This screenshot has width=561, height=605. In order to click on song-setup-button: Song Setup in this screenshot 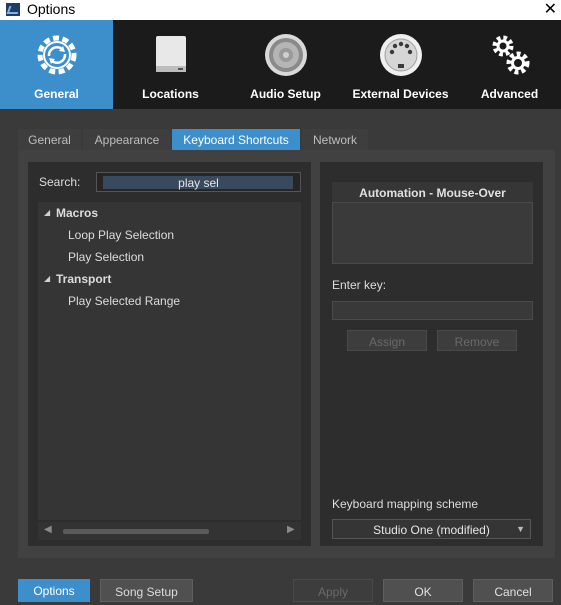, I will do `click(146, 590)`.